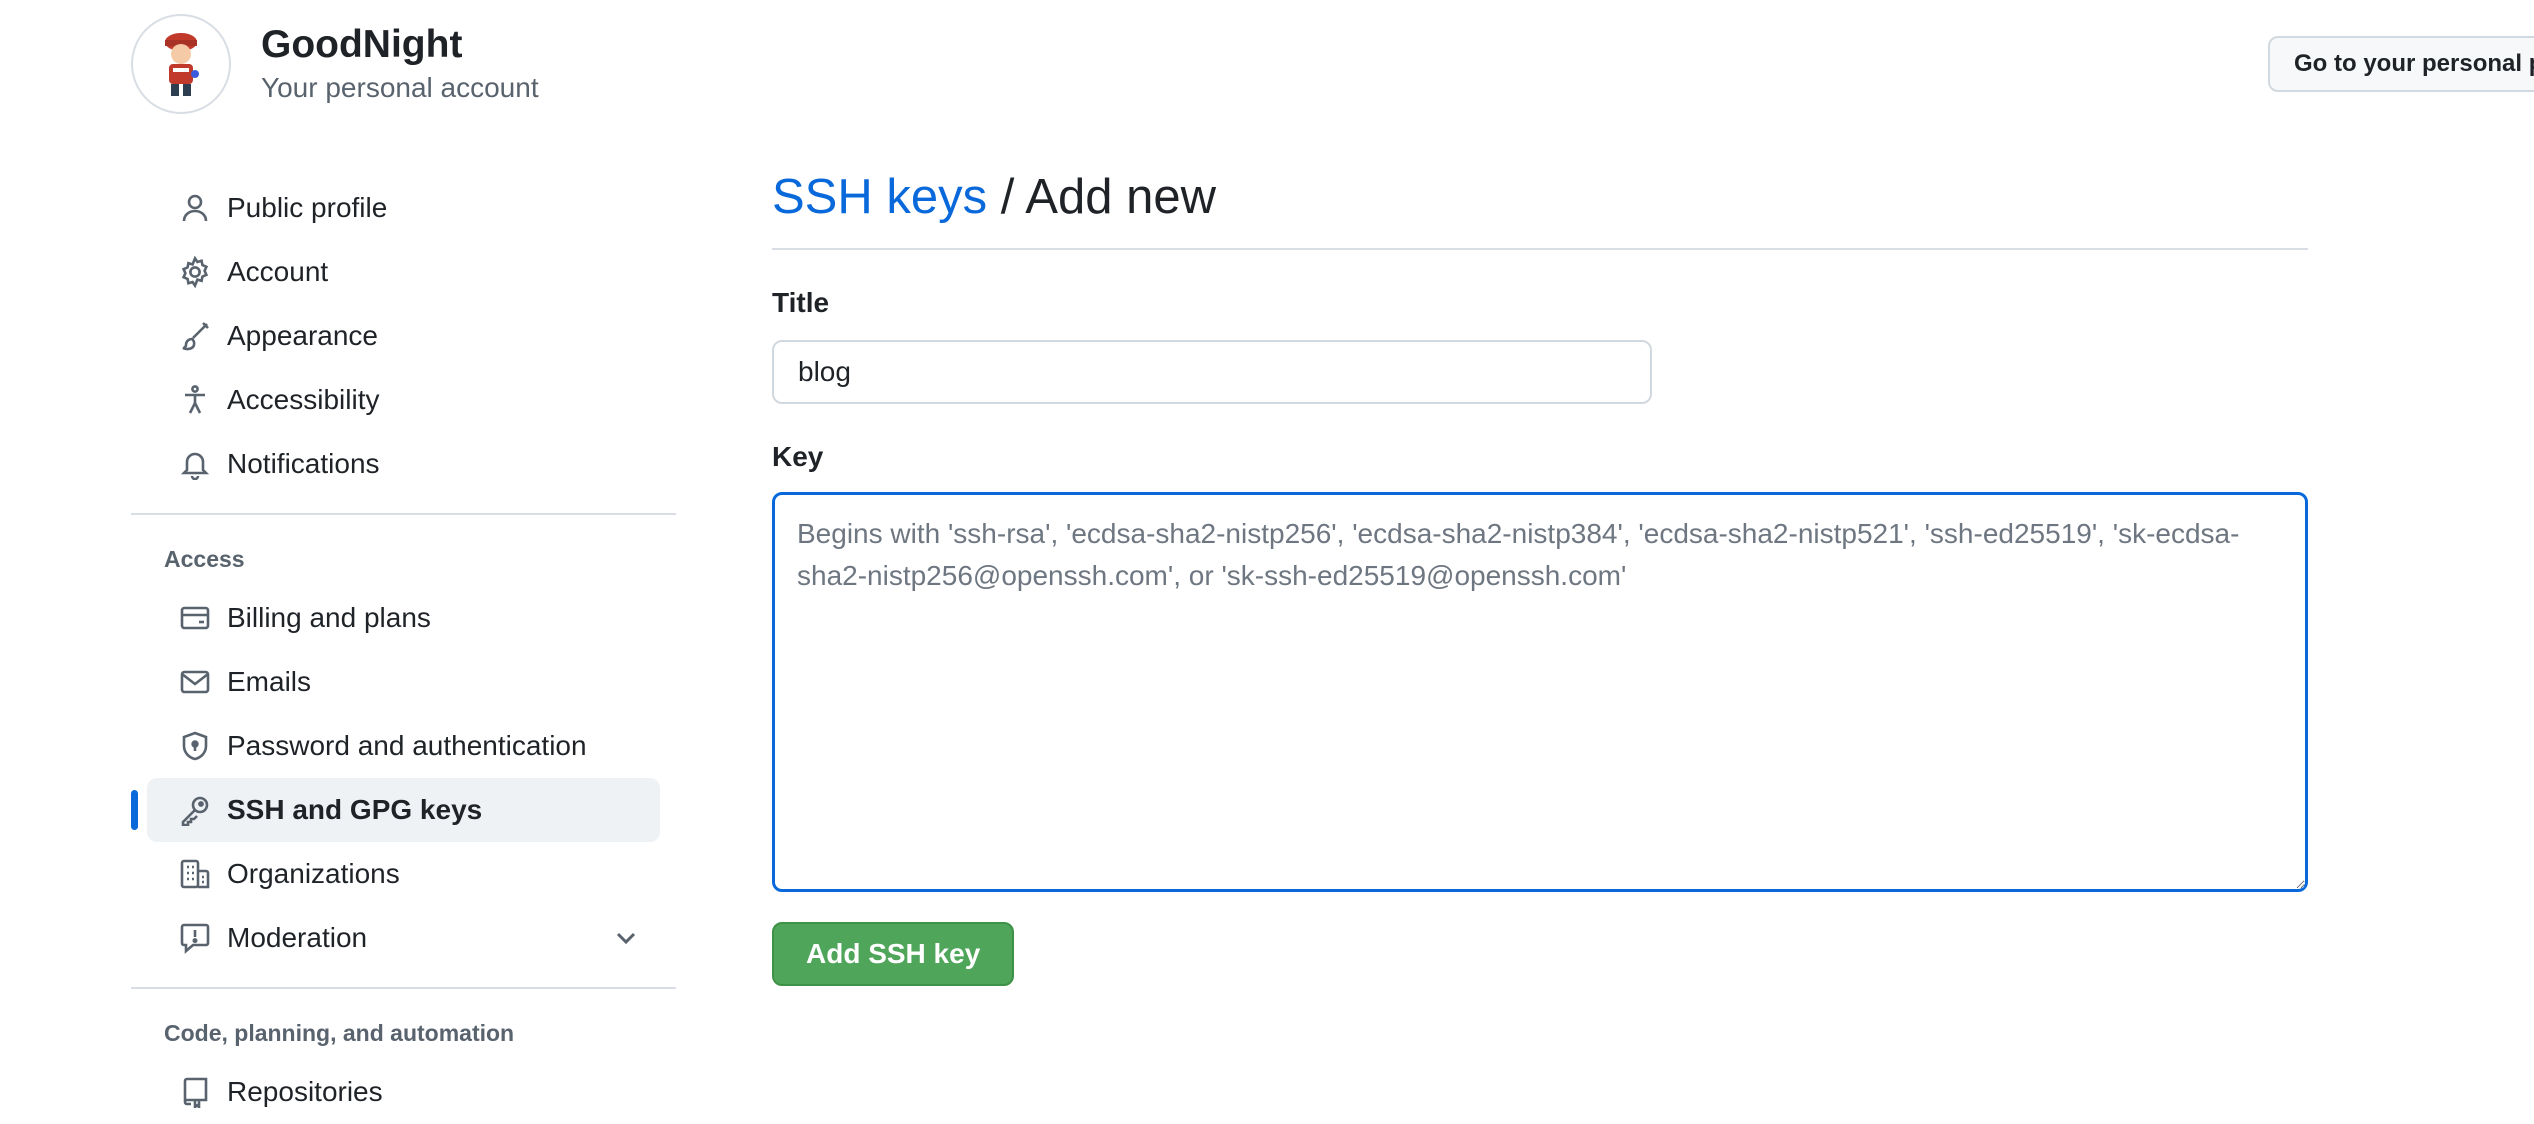  Describe the element at coordinates (879, 197) in the screenshot. I see `breadcrumb-ssh-keys-link: SSH keys` at that location.